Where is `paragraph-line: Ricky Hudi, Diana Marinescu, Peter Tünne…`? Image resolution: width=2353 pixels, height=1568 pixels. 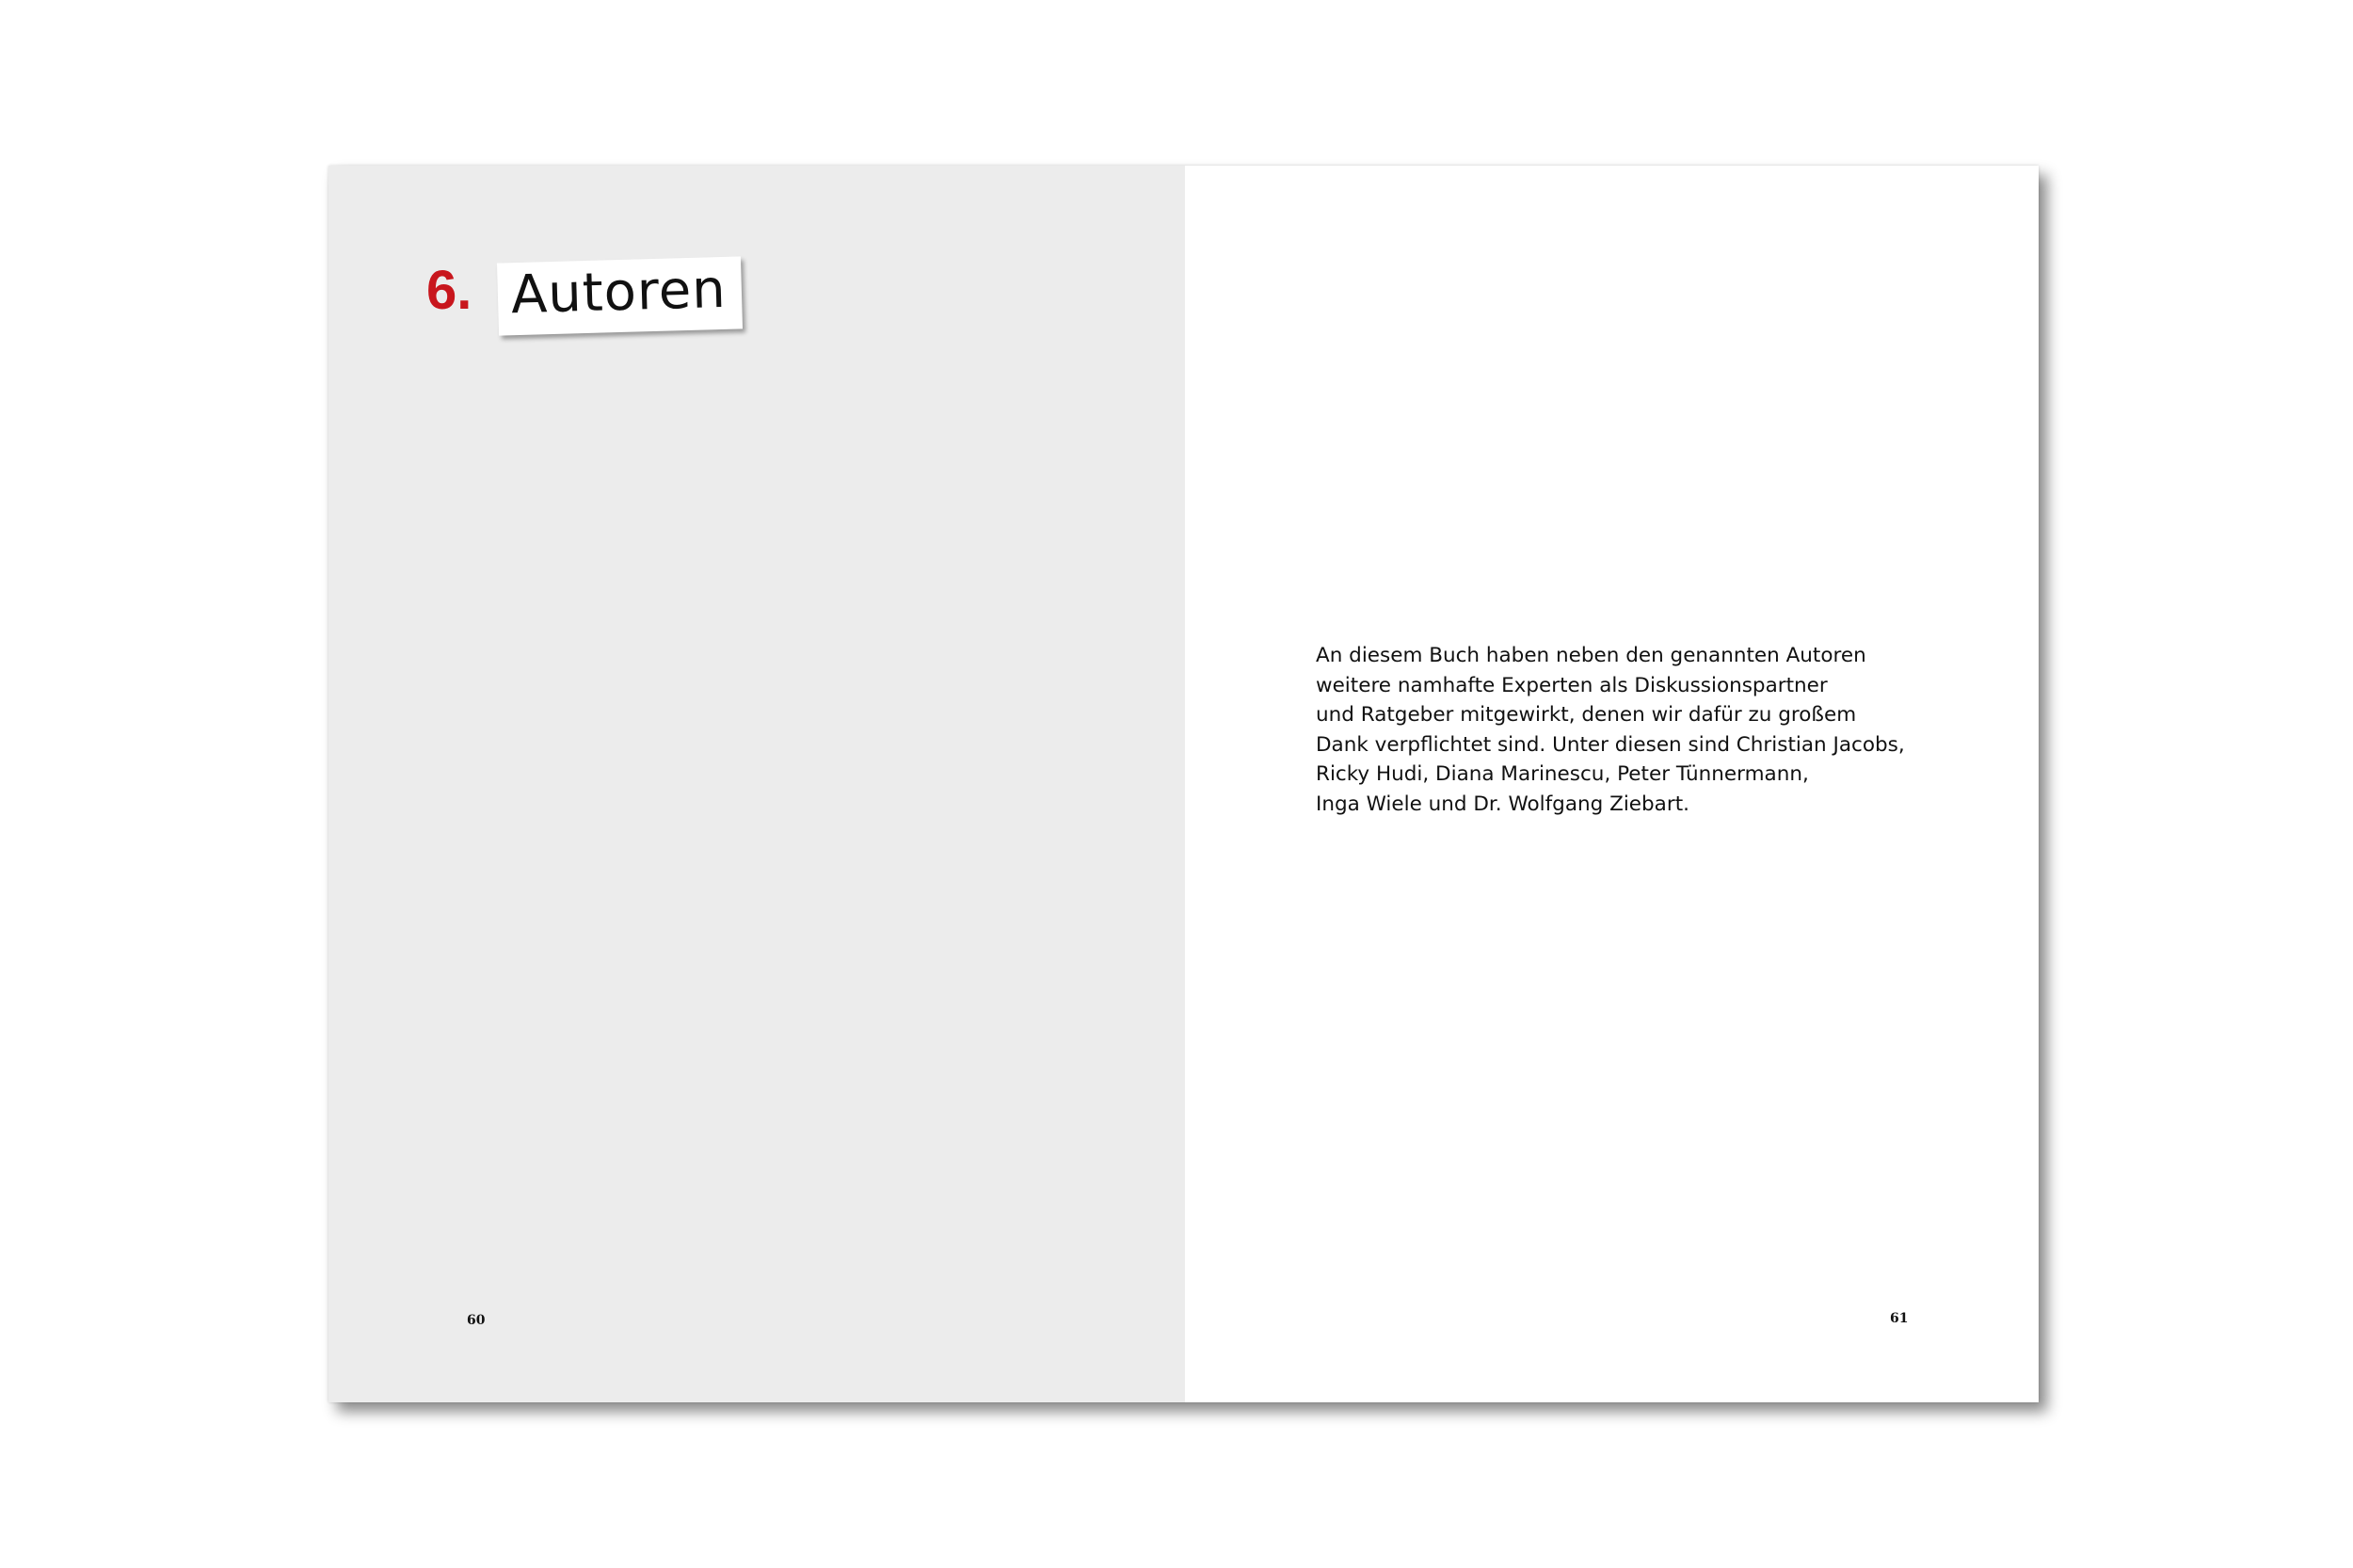 paragraph-line: Ricky Hudi, Diana Marinescu, Peter Tünne… is located at coordinates (1563, 774).